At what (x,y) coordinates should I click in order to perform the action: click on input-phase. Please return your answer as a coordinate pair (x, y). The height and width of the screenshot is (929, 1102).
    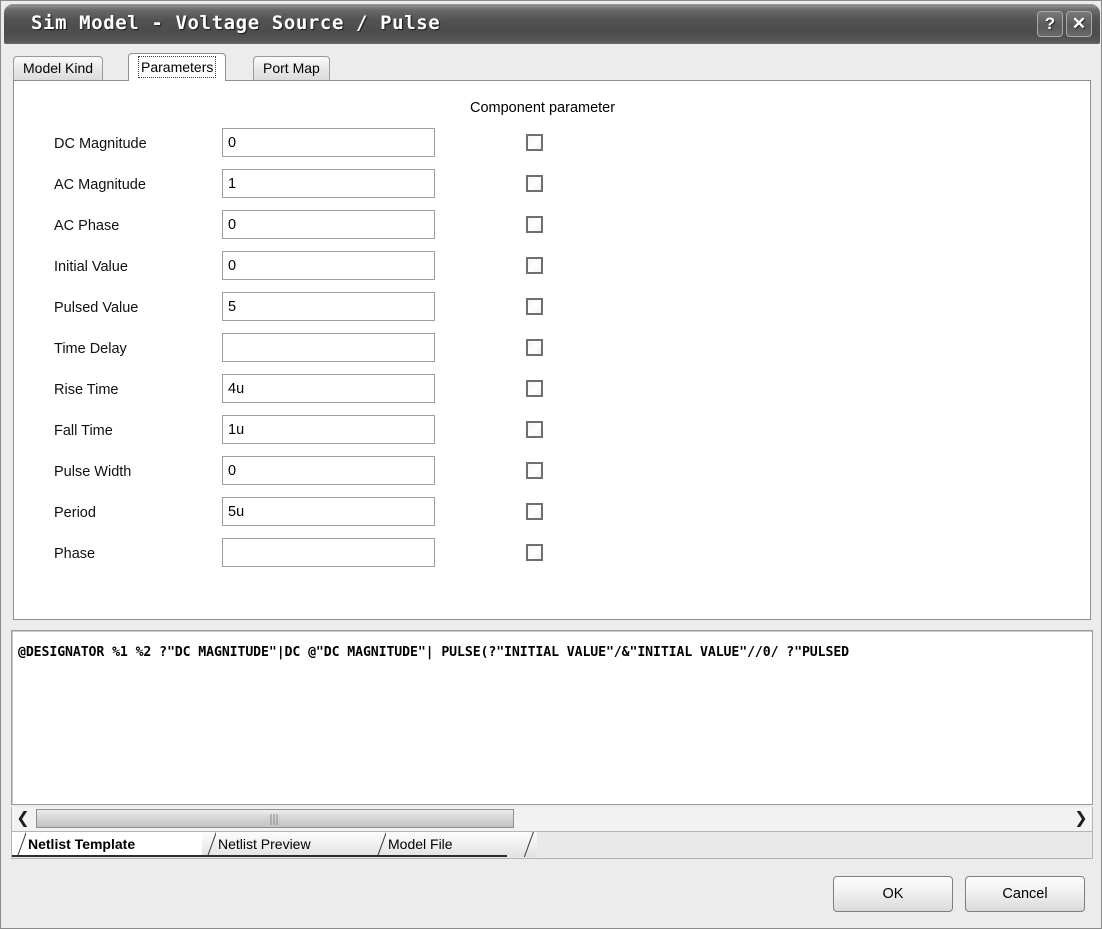
    Looking at the image, I should click on (328, 552).